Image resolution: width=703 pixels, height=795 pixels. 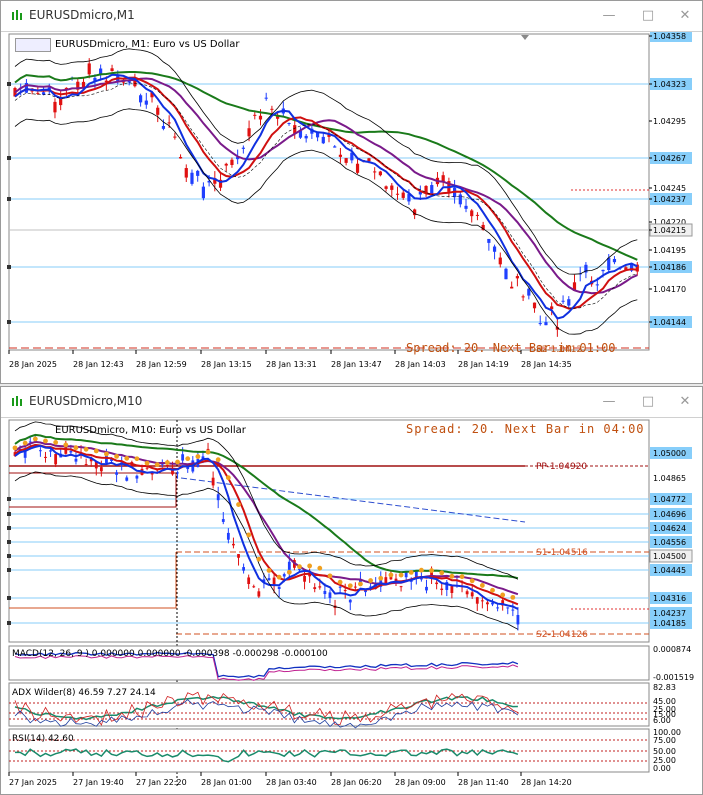 I want to click on spread-info: Spread: 20. Next Bar in 01:00, so click(x=511, y=348).